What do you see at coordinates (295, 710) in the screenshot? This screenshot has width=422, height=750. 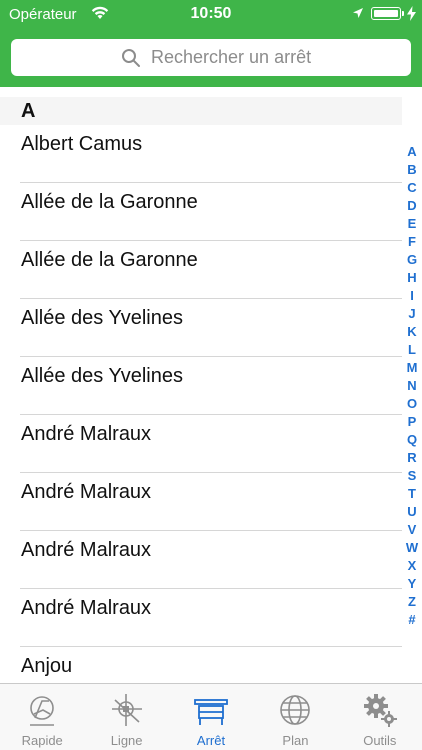 I see `plan-icon` at bounding box center [295, 710].